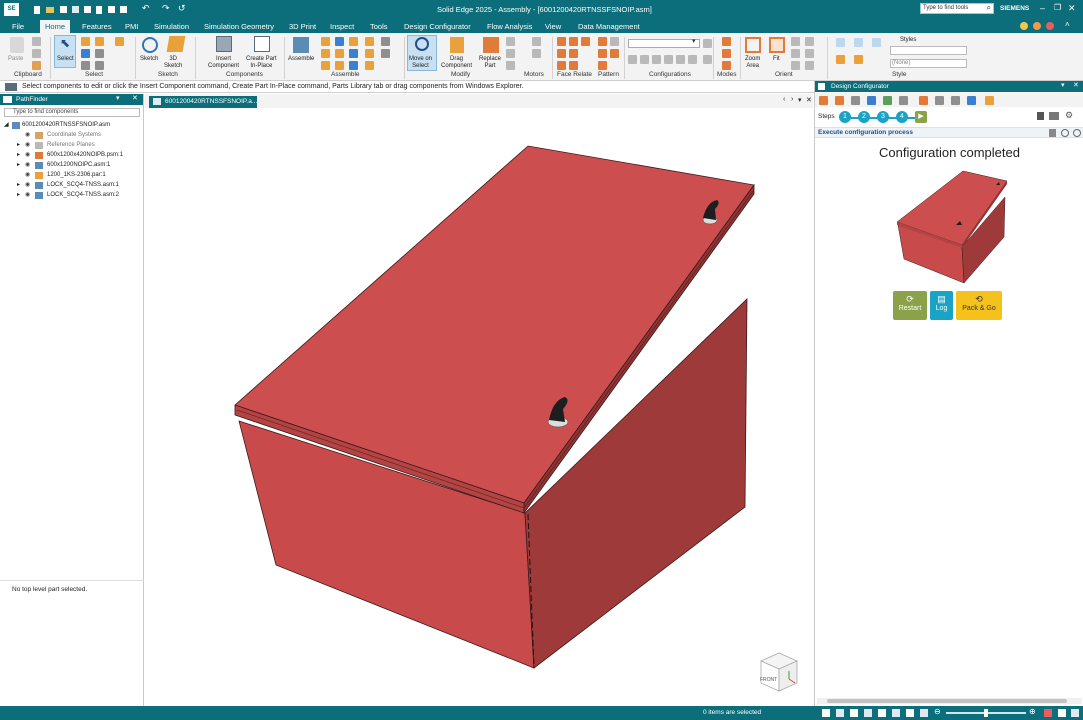 The width and height of the screenshot is (1083, 720). Describe the element at coordinates (302, 26) in the screenshot. I see `tab-3d-print: 3D Print` at that location.